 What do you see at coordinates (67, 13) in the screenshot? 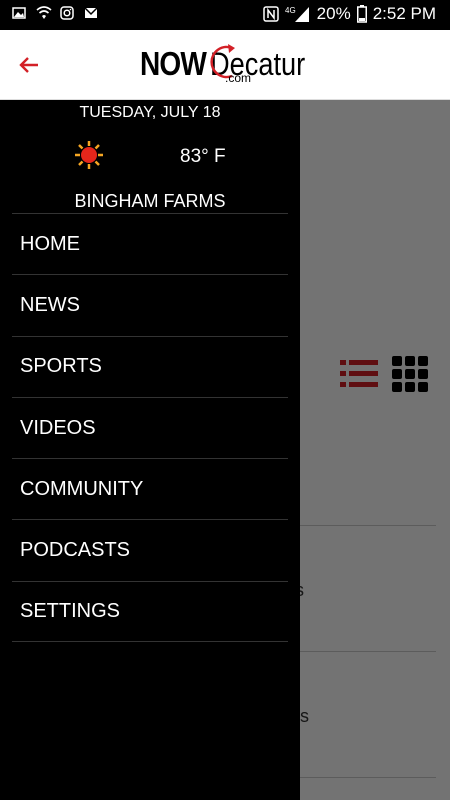
I see `instagram-icon` at bounding box center [67, 13].